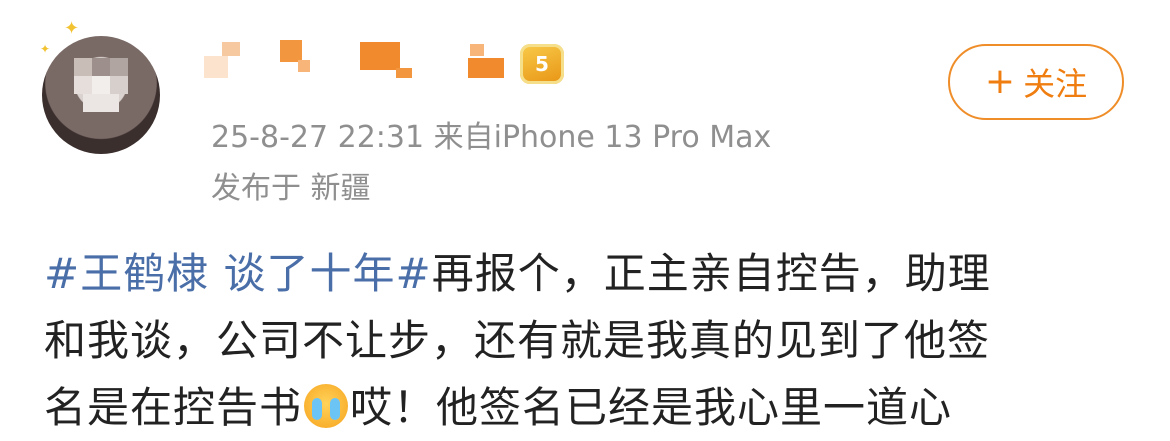 The image size is (1170, 441). I want to click on avatar, so click(101, 95).